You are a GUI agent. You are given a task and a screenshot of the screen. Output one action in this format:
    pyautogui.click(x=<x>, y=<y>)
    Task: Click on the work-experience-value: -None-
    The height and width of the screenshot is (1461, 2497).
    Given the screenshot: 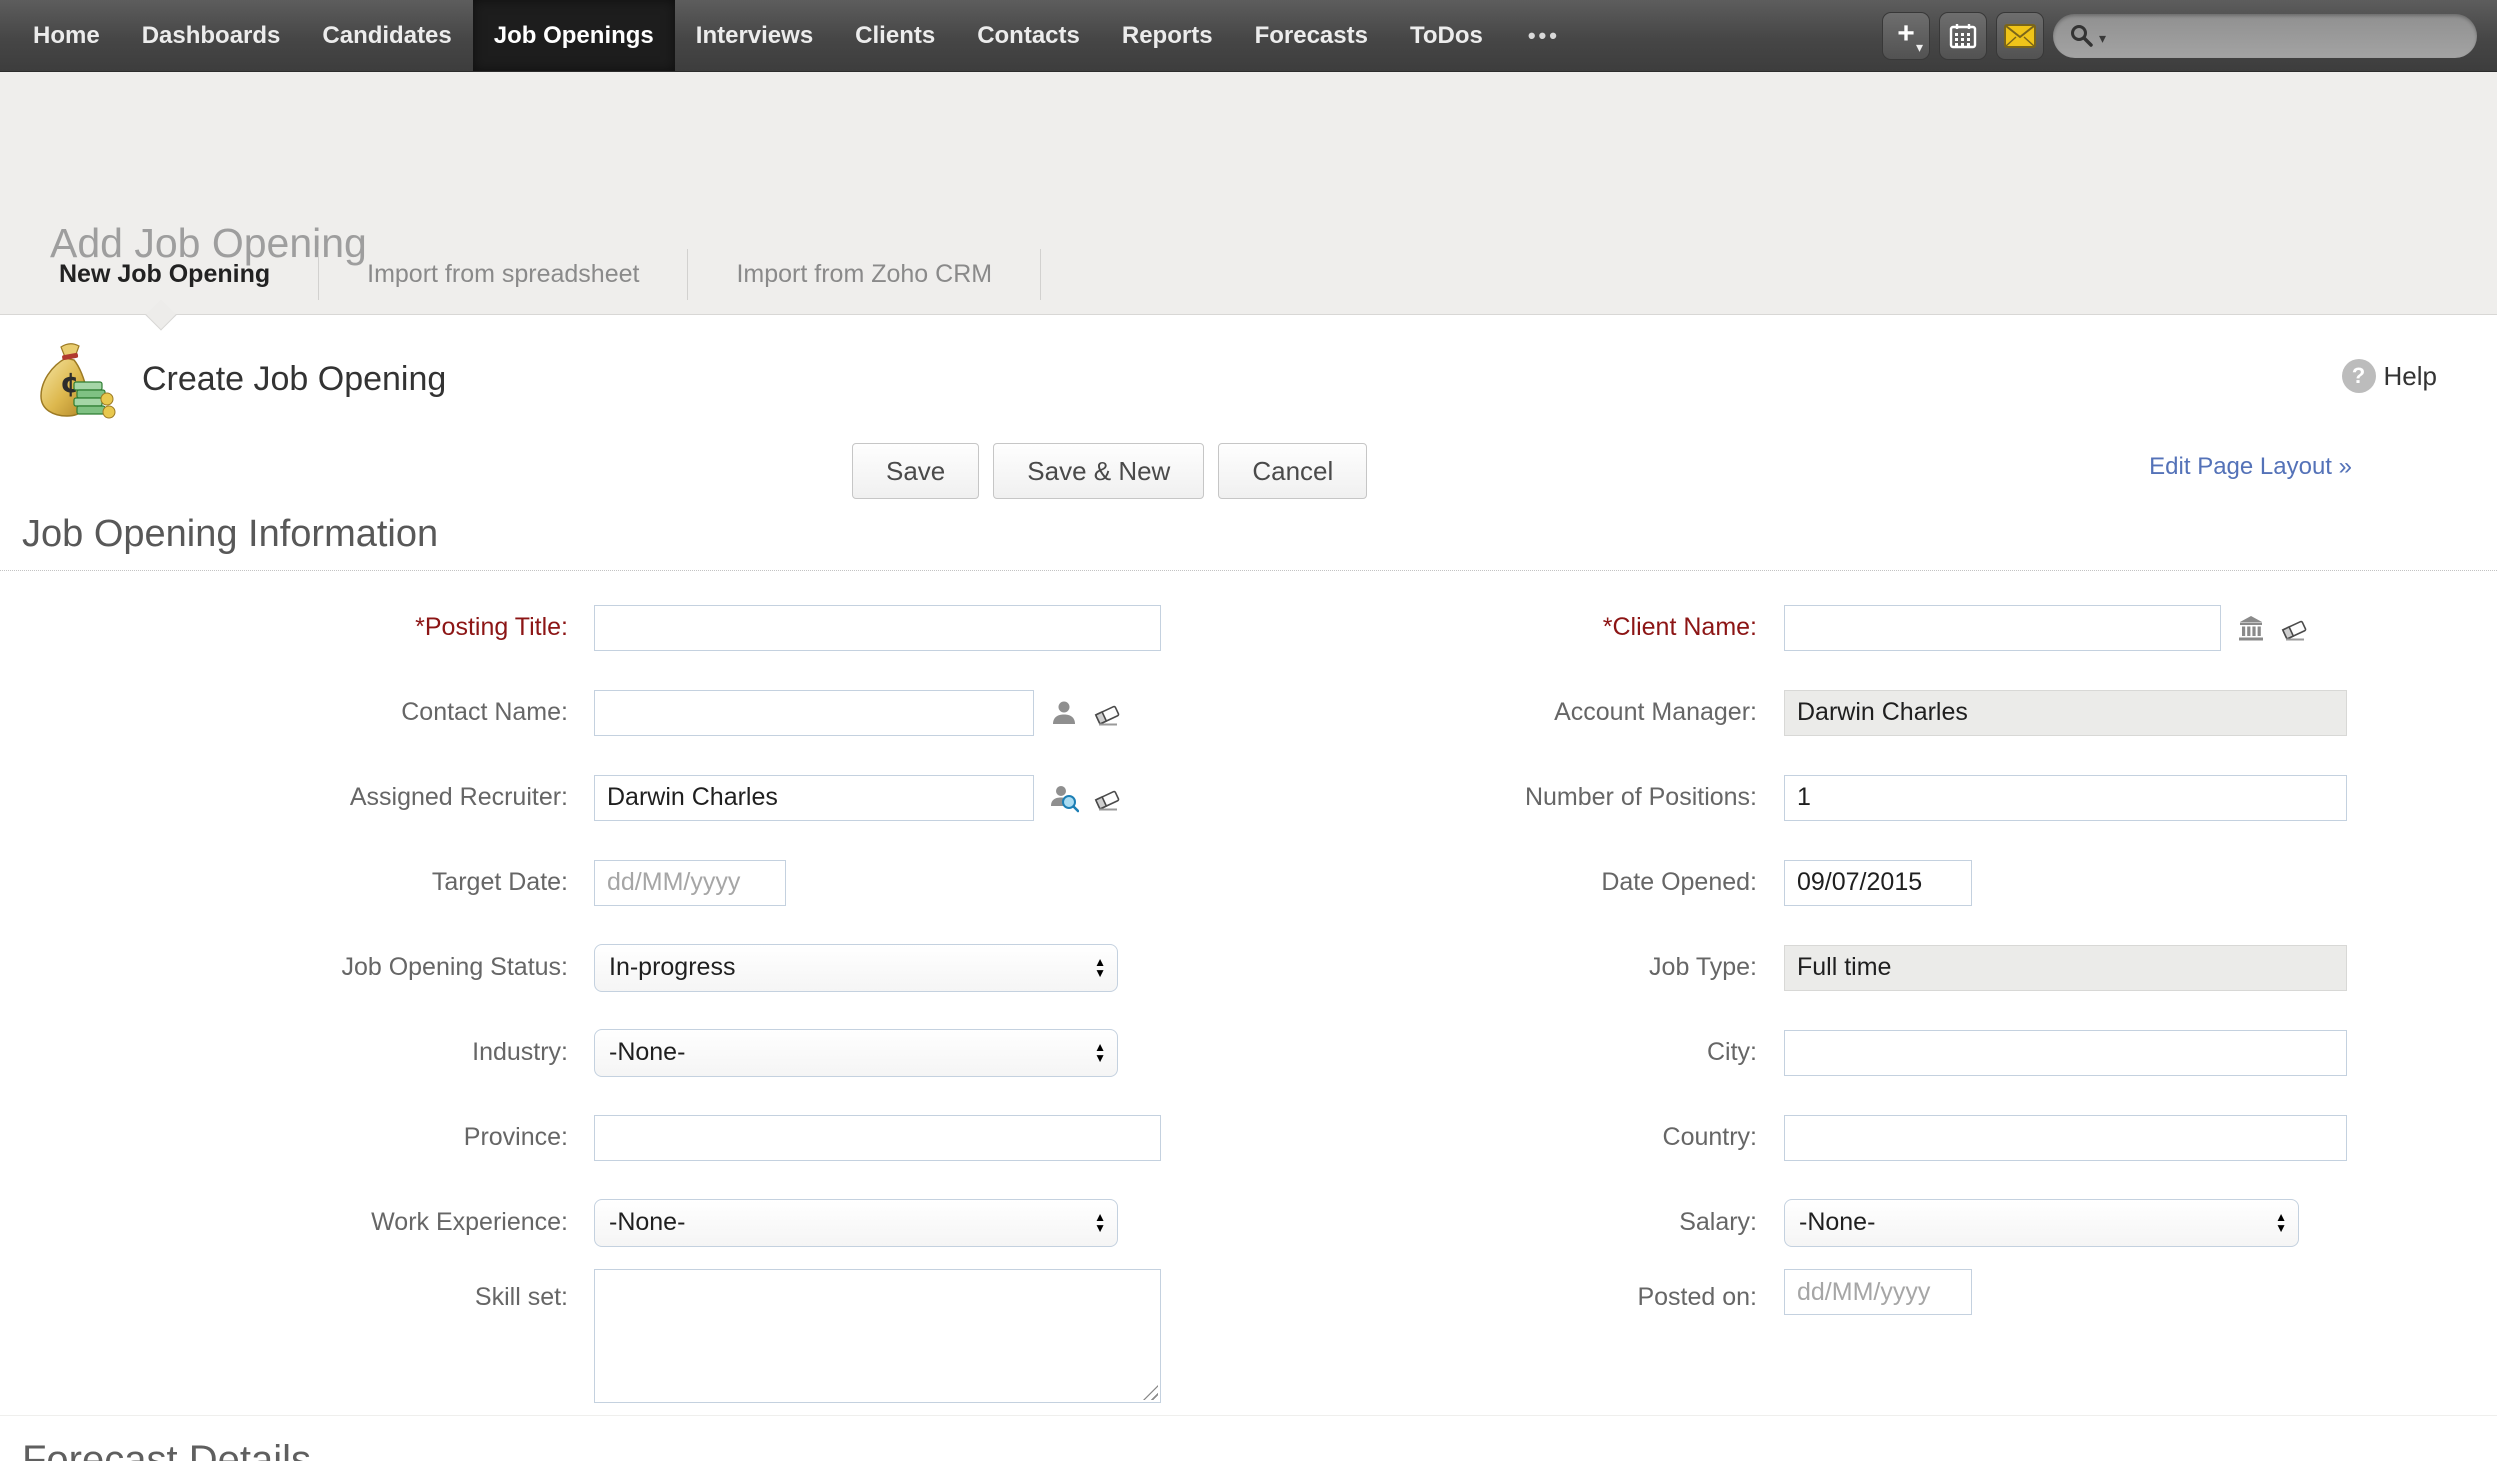 What is the action you would take?
    pyautogui.click(x=647, y=1222)
    